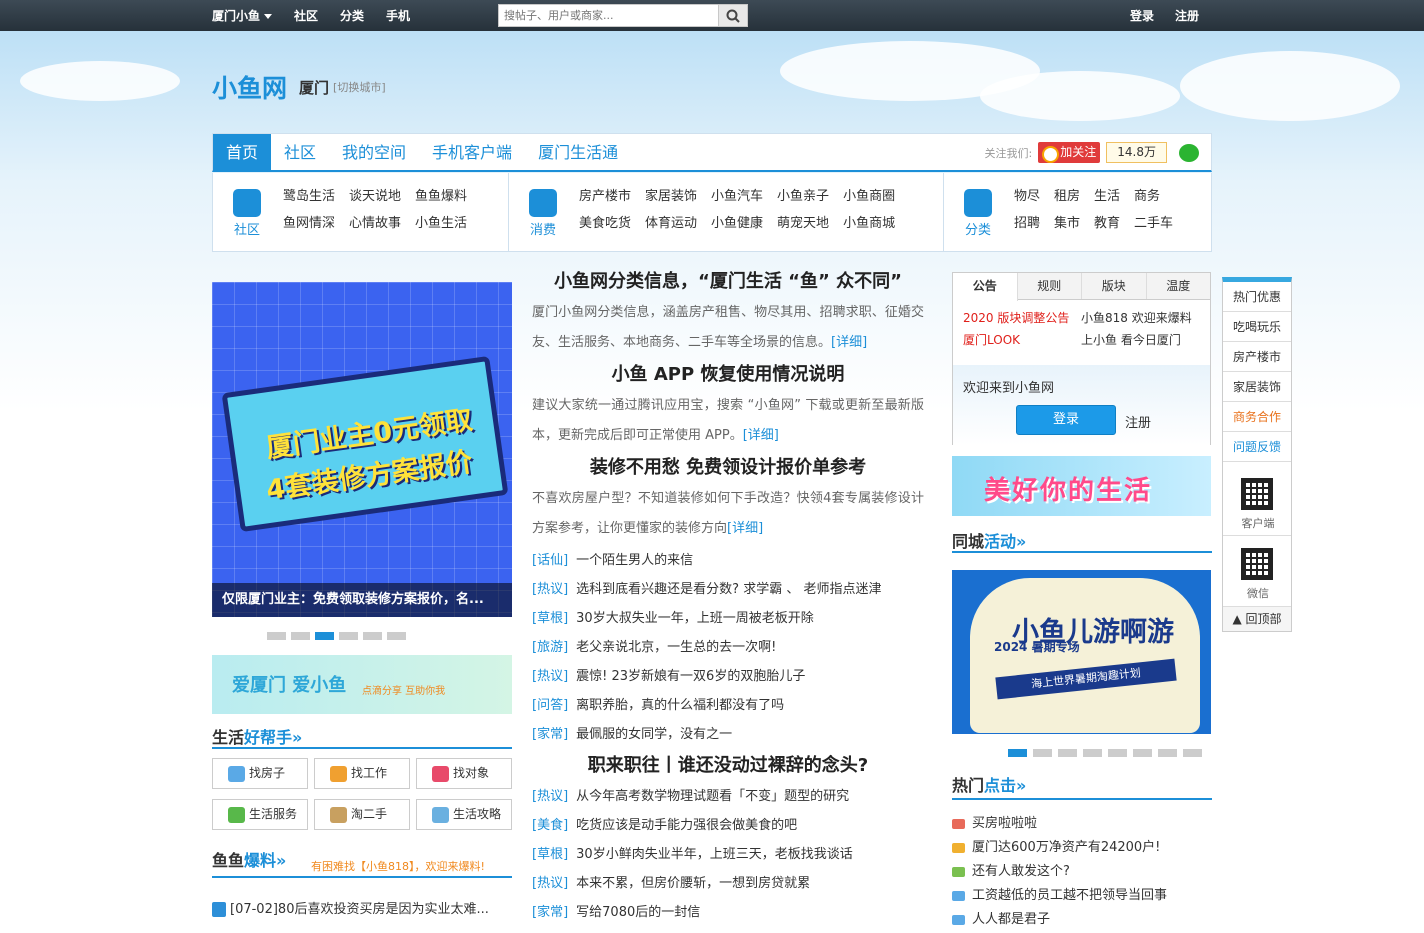  What do you see at coordinates (362, 684) in the screenshot?
I see `love-xiamen-banner: 爱厦门 爱小鱼 点滴分享 互助你我` at bounding box center [362, 684].